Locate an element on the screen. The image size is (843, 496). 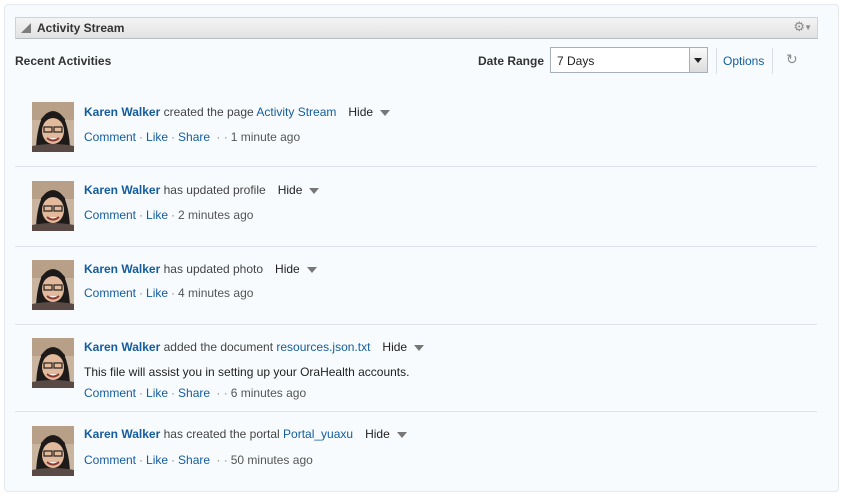
activity-object-link: resources.json.txt is located at coordinates (323, 347).